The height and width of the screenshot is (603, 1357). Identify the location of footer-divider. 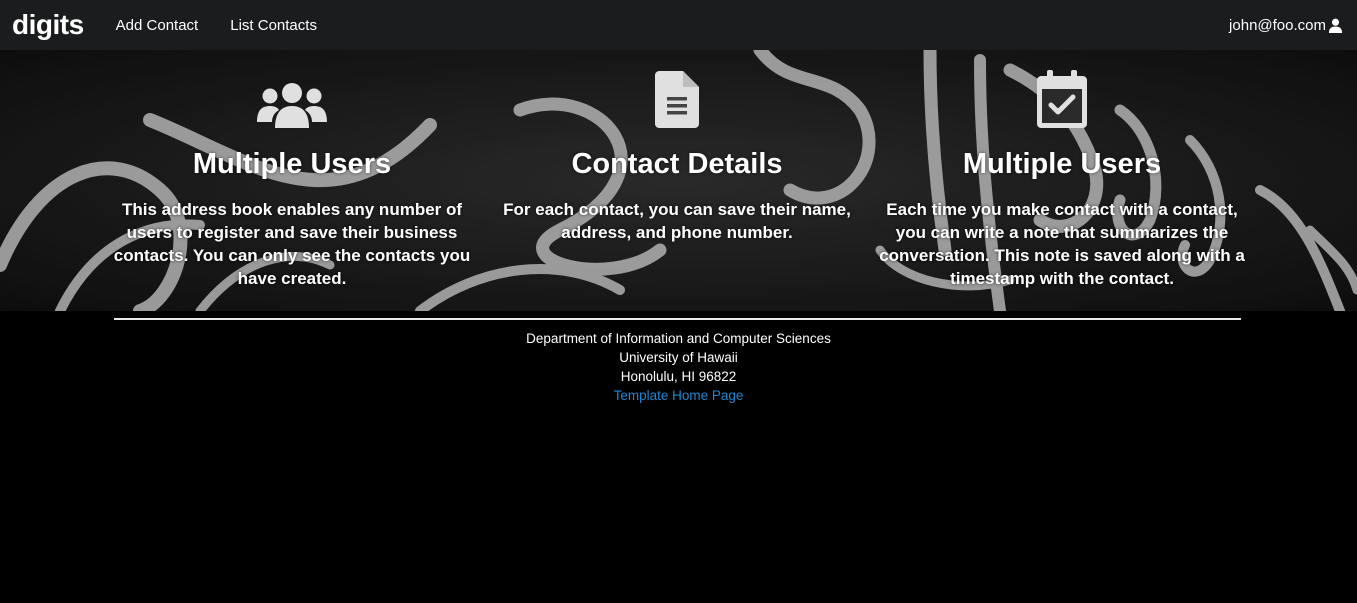
(677, 319).